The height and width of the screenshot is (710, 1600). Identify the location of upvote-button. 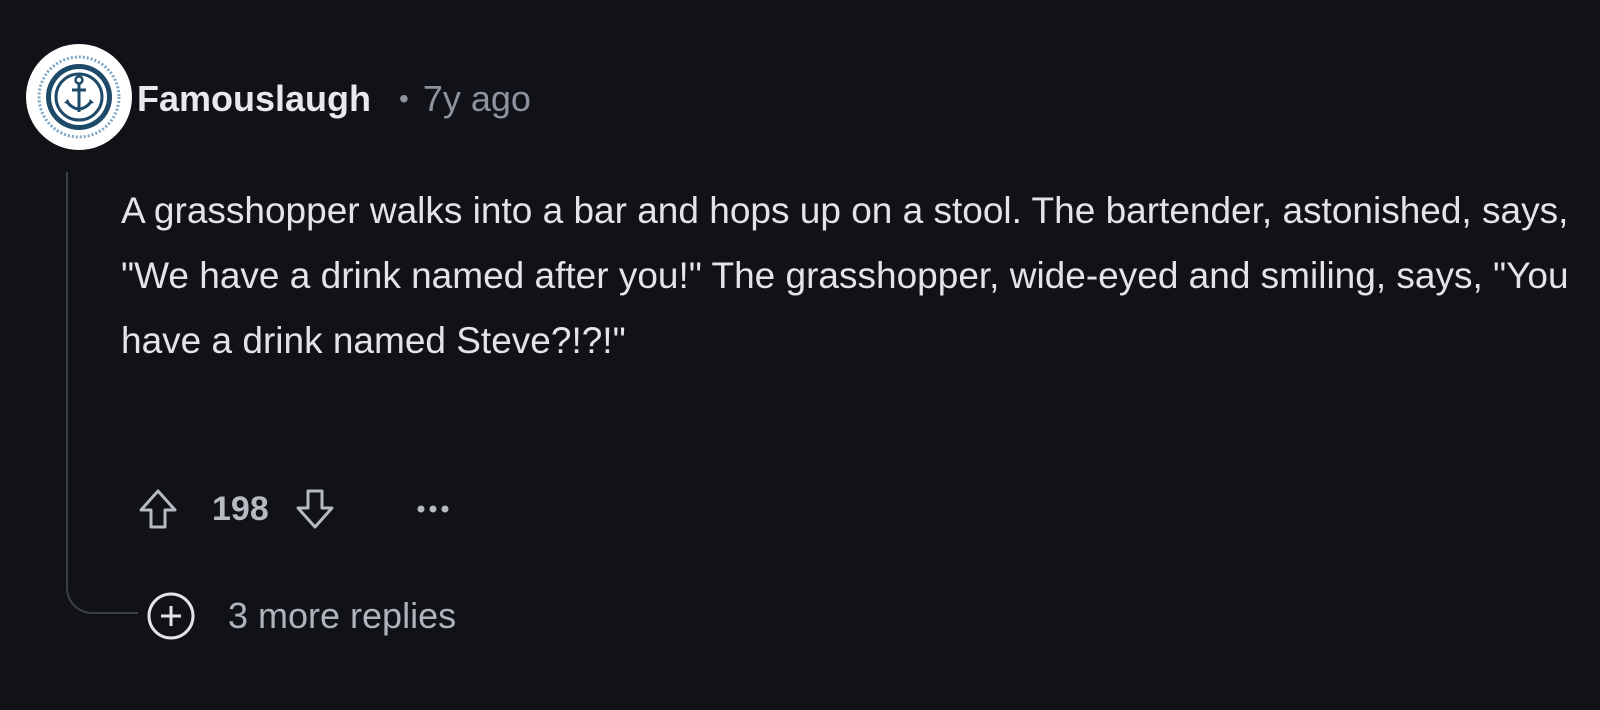
(158, 509).